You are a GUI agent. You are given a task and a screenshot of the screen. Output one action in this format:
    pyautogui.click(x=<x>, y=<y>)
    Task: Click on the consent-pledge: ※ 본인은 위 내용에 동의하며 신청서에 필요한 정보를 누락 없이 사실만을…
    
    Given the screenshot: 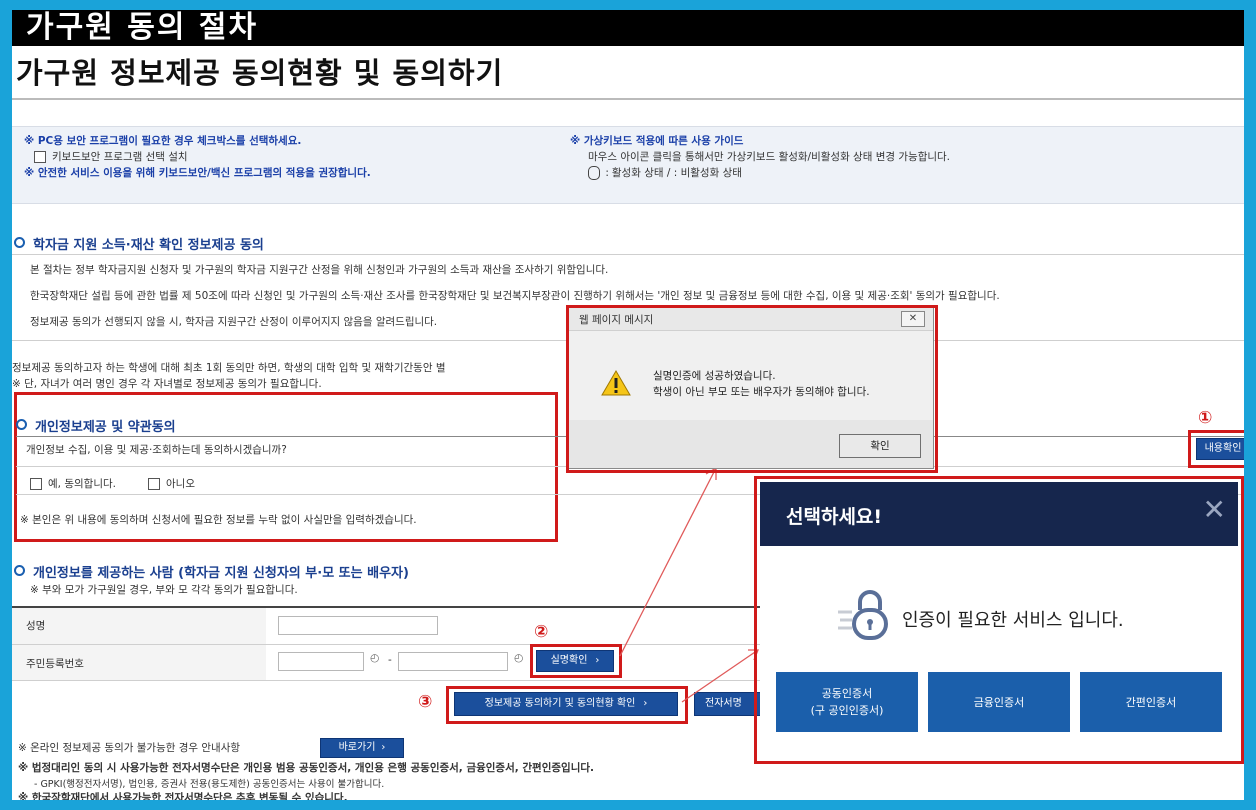 What is the action you would take?
    pyautogui.click(x=218, y=520)
    